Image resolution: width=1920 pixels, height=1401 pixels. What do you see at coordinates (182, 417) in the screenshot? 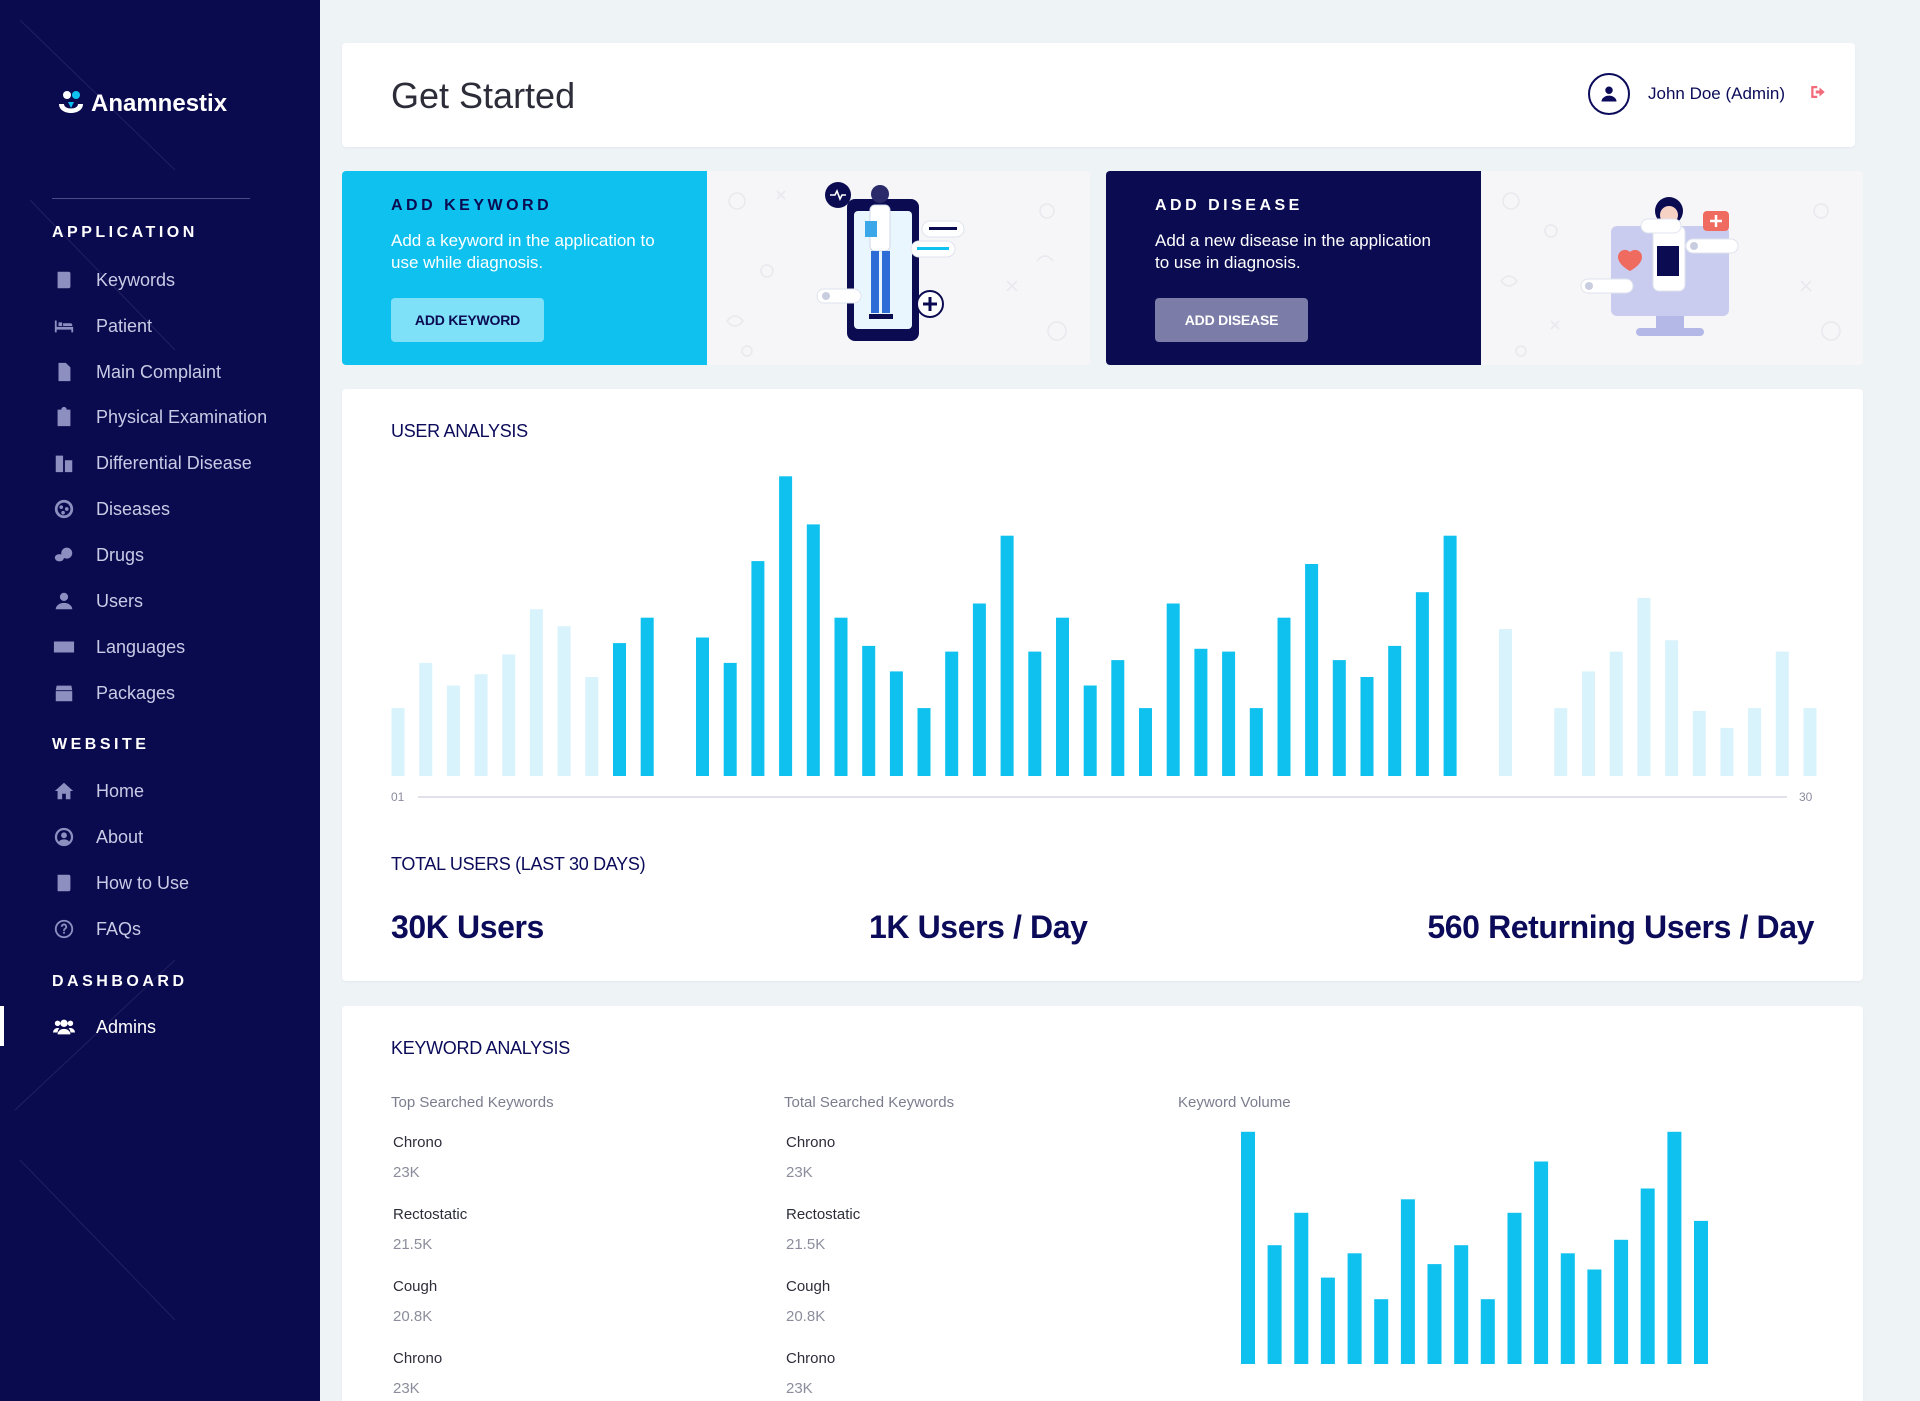
I see `sidebar-item-physical-examination: Physical Examination` at bounding box center [182, 417].